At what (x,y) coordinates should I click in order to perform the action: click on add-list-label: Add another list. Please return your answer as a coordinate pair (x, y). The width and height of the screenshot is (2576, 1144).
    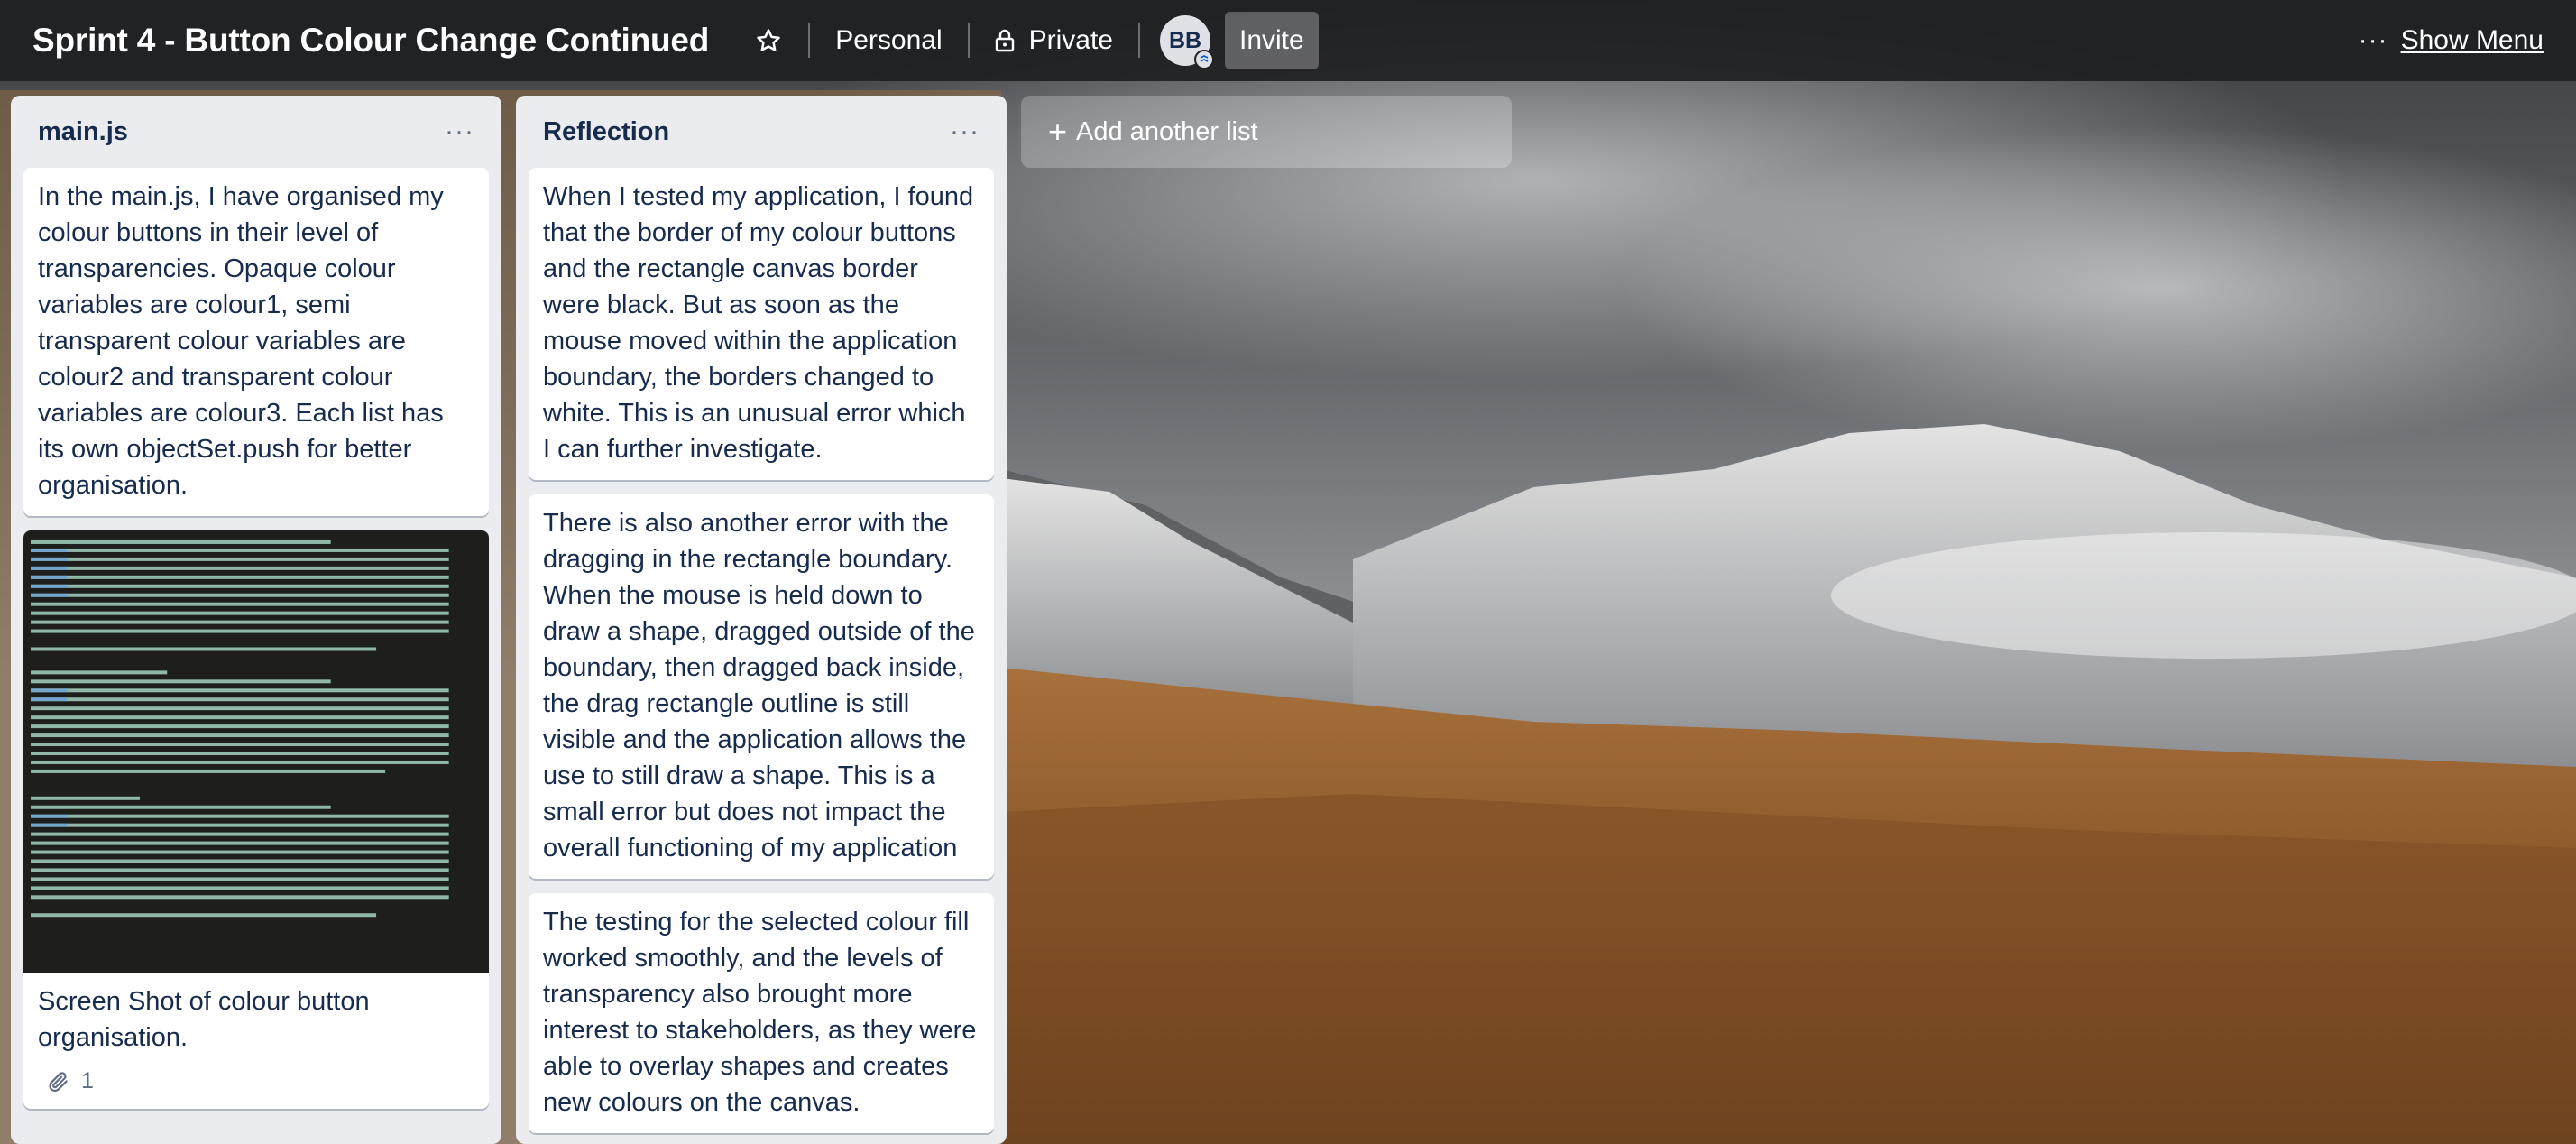
    Looking at the image, I should click on (1167, 131).